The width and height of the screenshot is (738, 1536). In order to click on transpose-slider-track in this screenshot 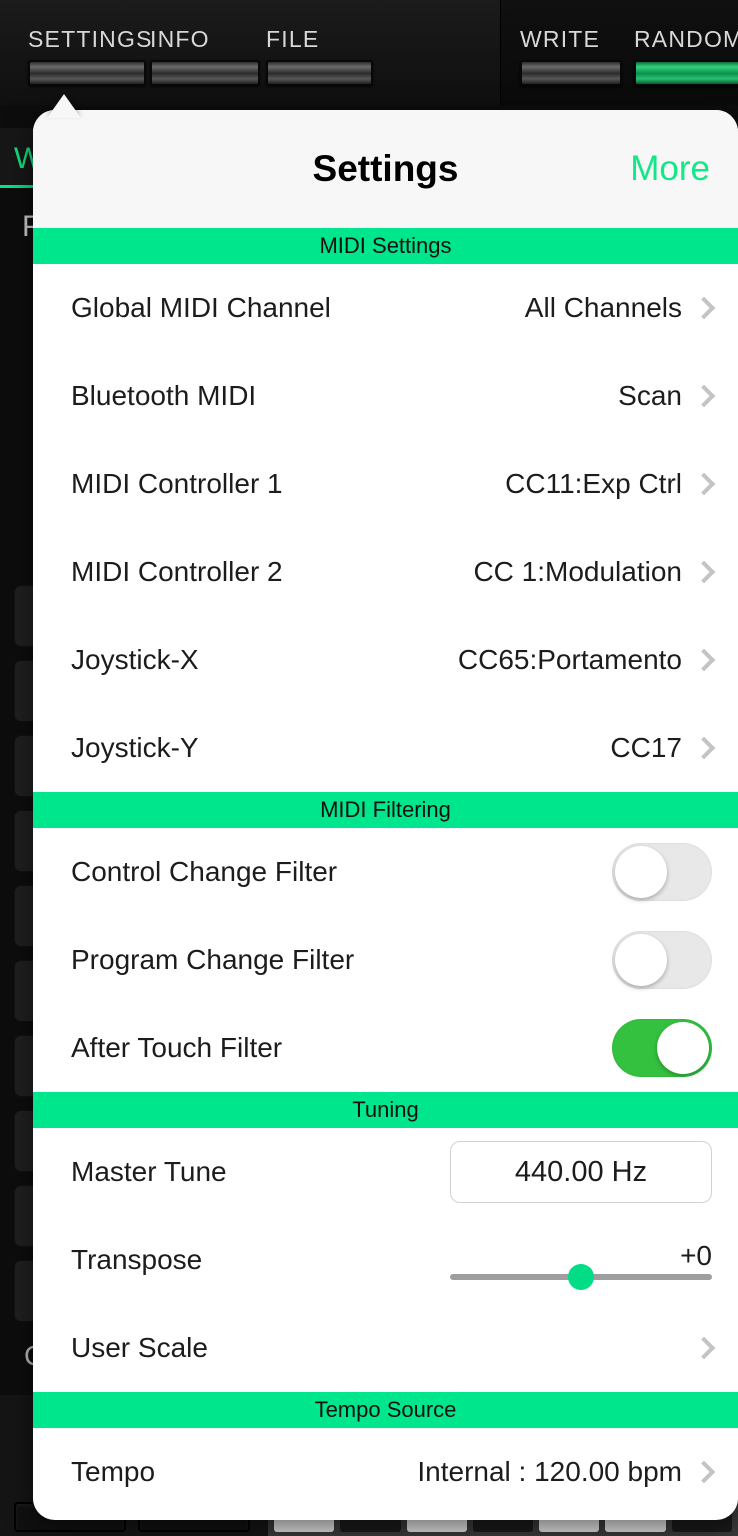, I will do `click(581, 1277)`.